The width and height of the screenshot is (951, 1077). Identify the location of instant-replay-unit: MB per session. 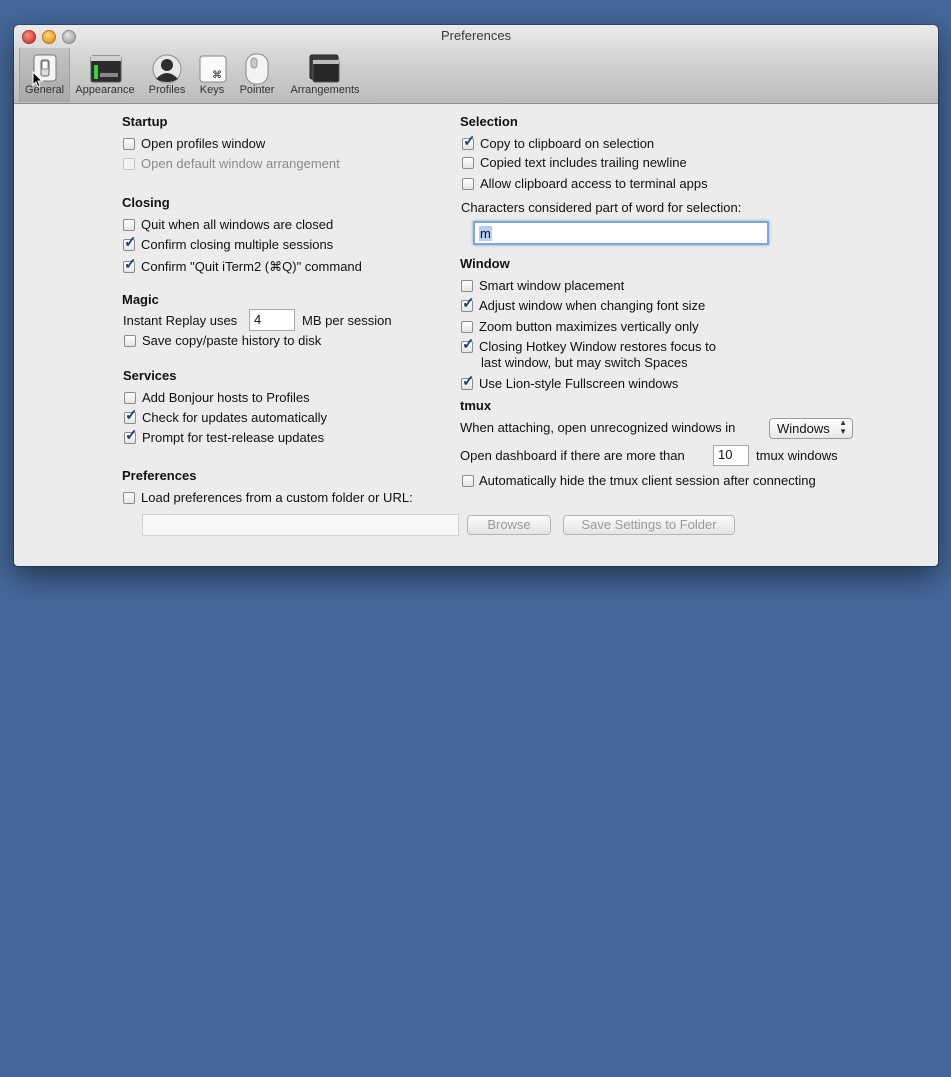
(347, 320).